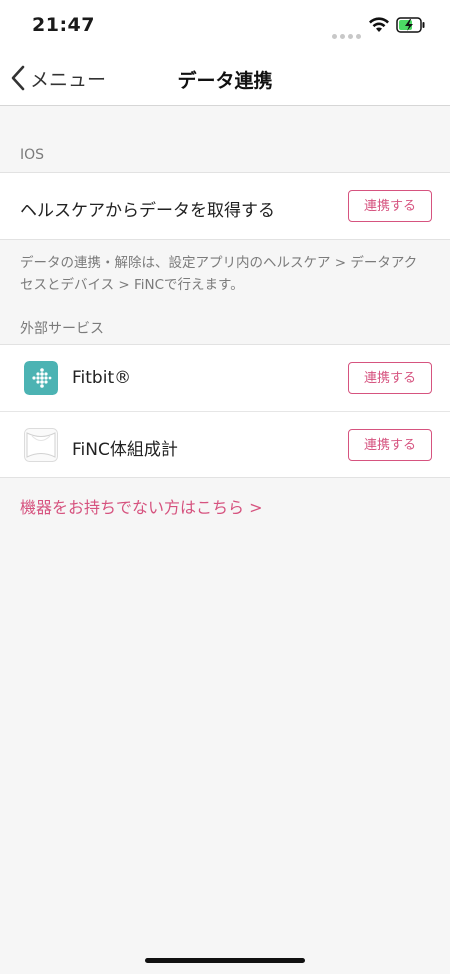 The height and width of the screenshot is (974, 450). What do you see at coordinates (379, 24) in the screenshot?
I see `wifi-icon` at bounding box center [379, 24].